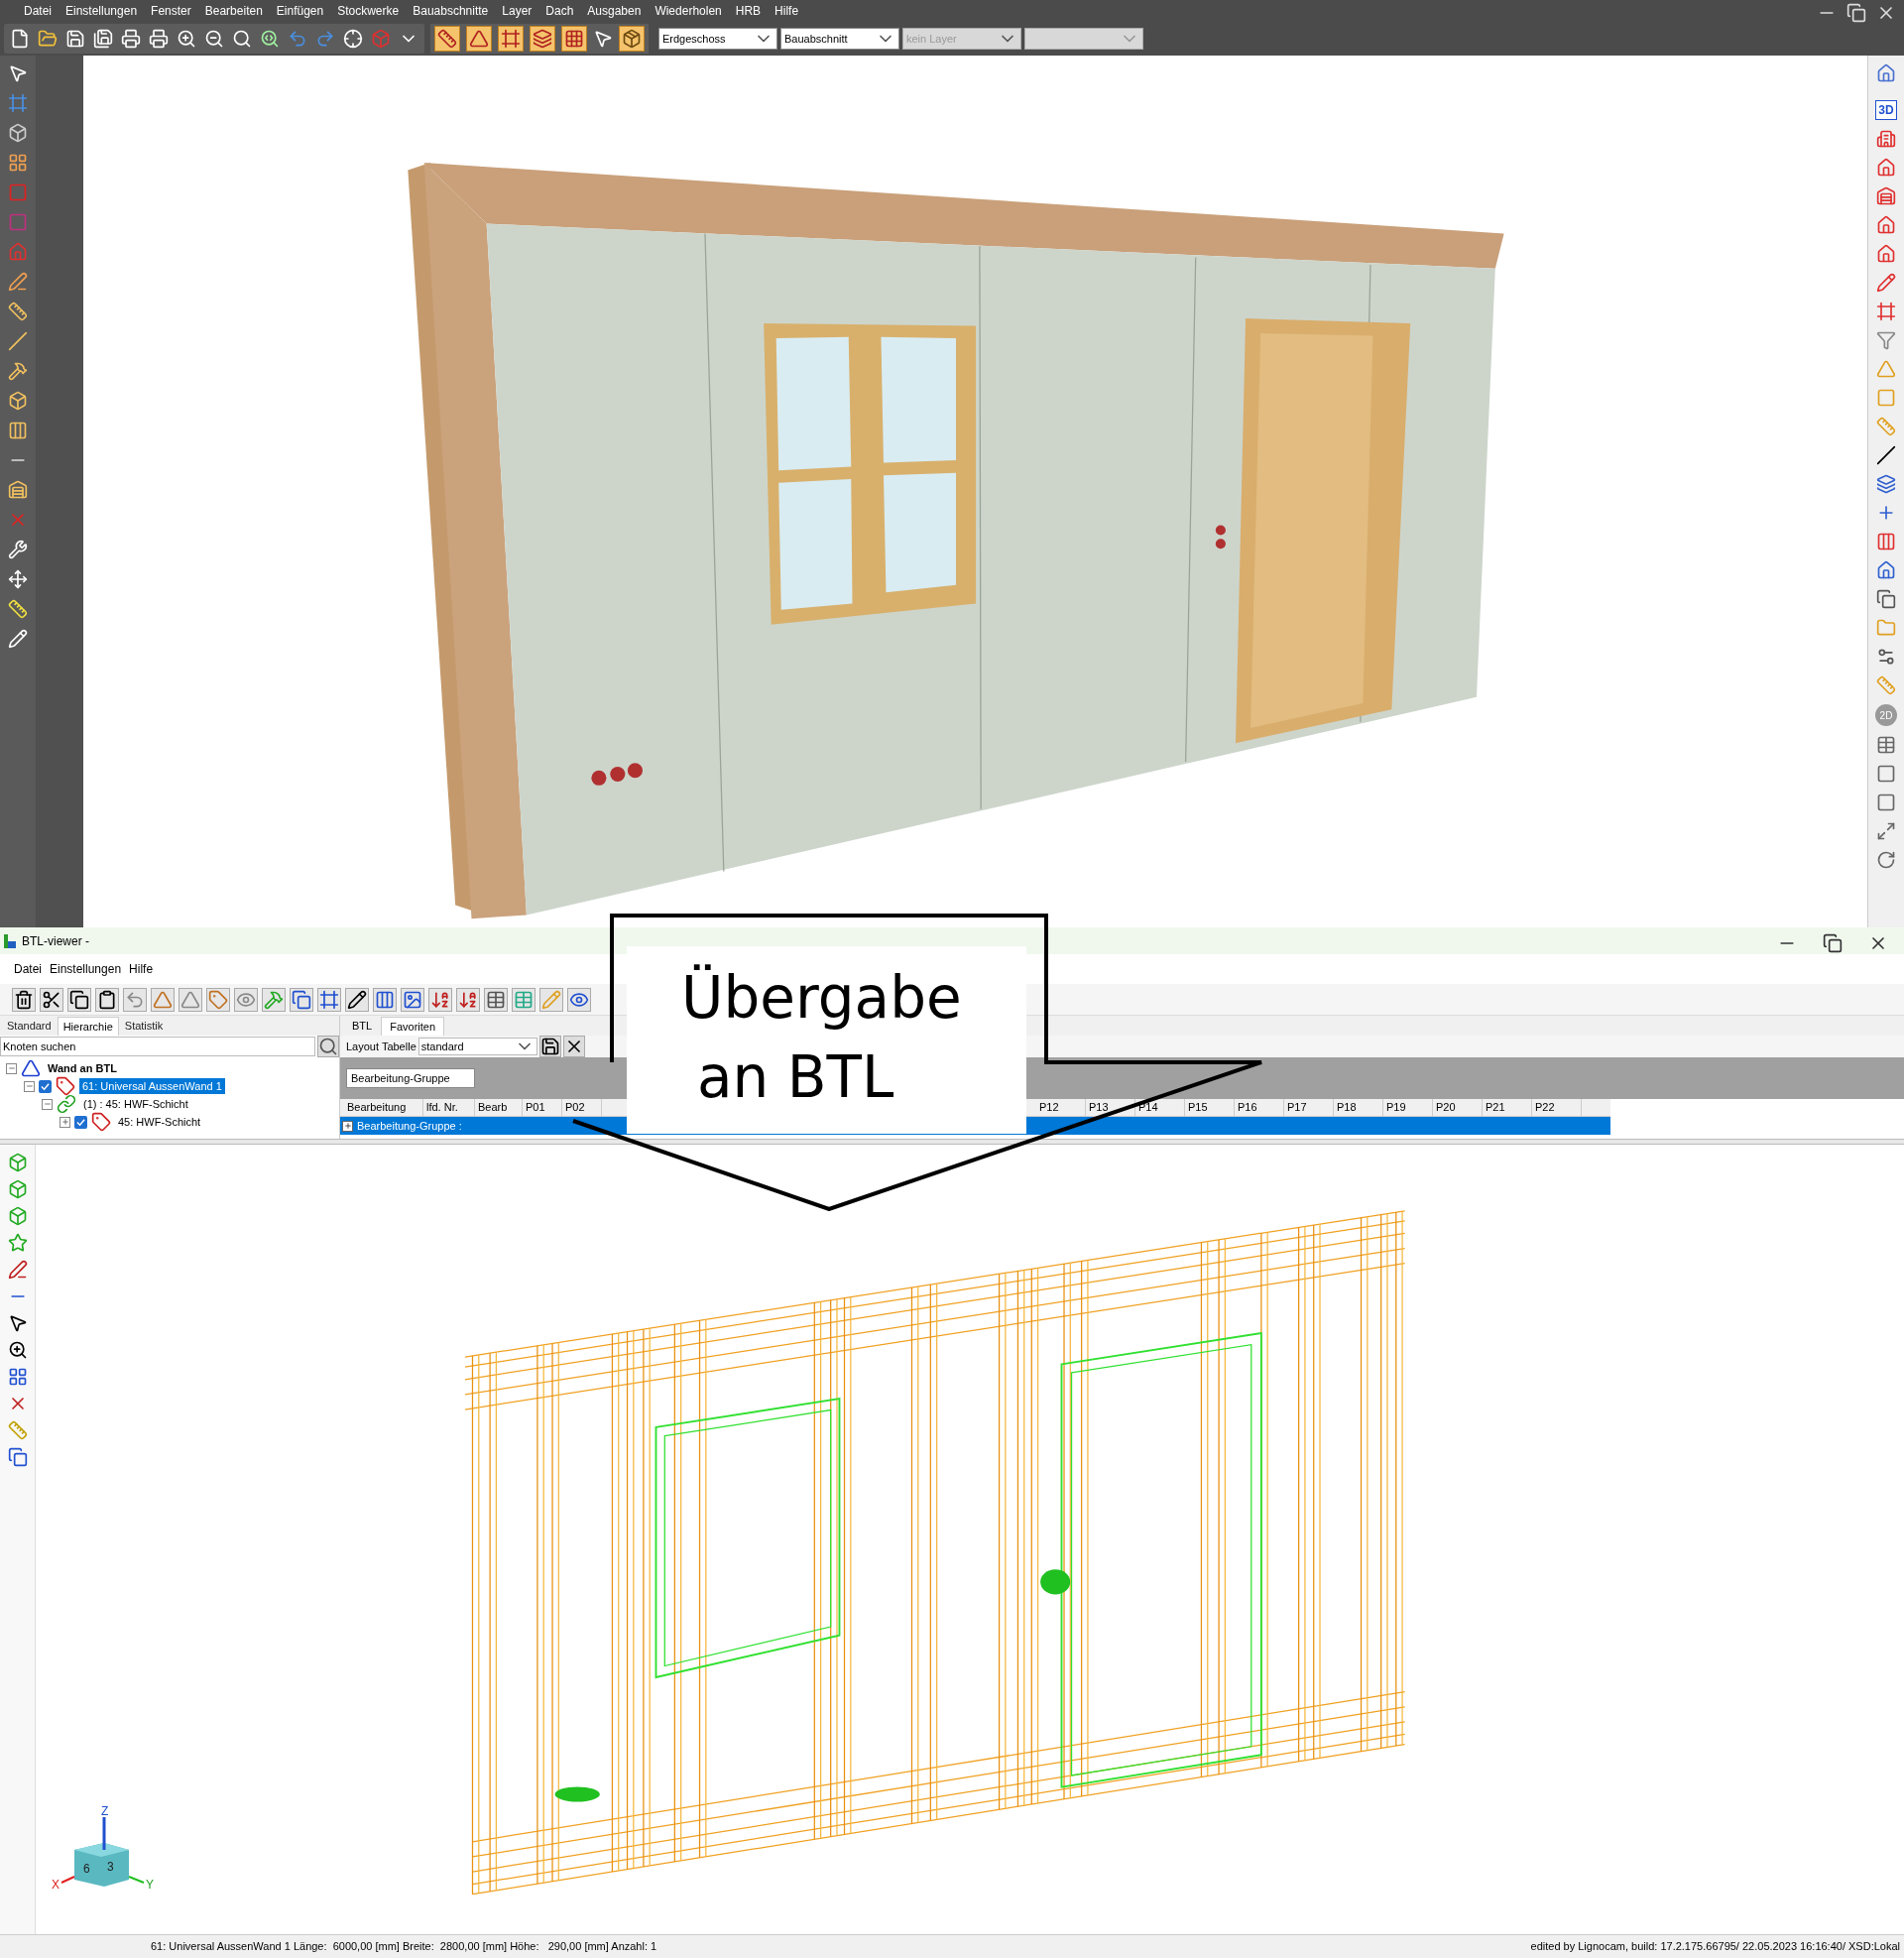 The image size is (1904, 1958). What do you see at coordinates (1358, 1107) in the screenshot?
I see `column-header: P18` at bounding box center [1358, 1107].